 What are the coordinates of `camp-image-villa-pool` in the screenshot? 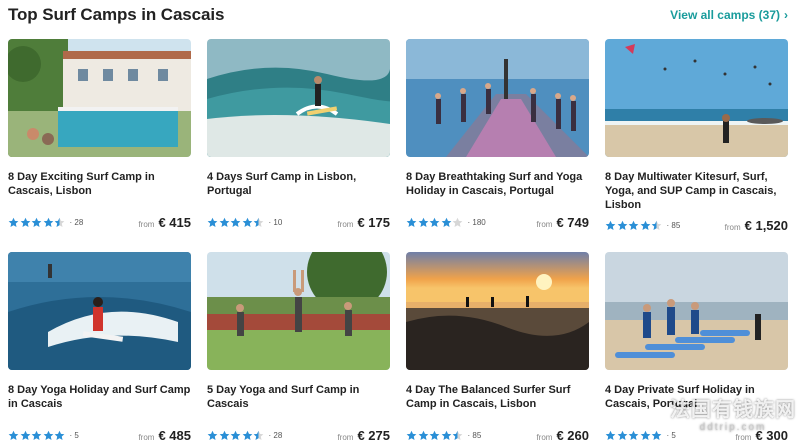 It's located at (99, 98).